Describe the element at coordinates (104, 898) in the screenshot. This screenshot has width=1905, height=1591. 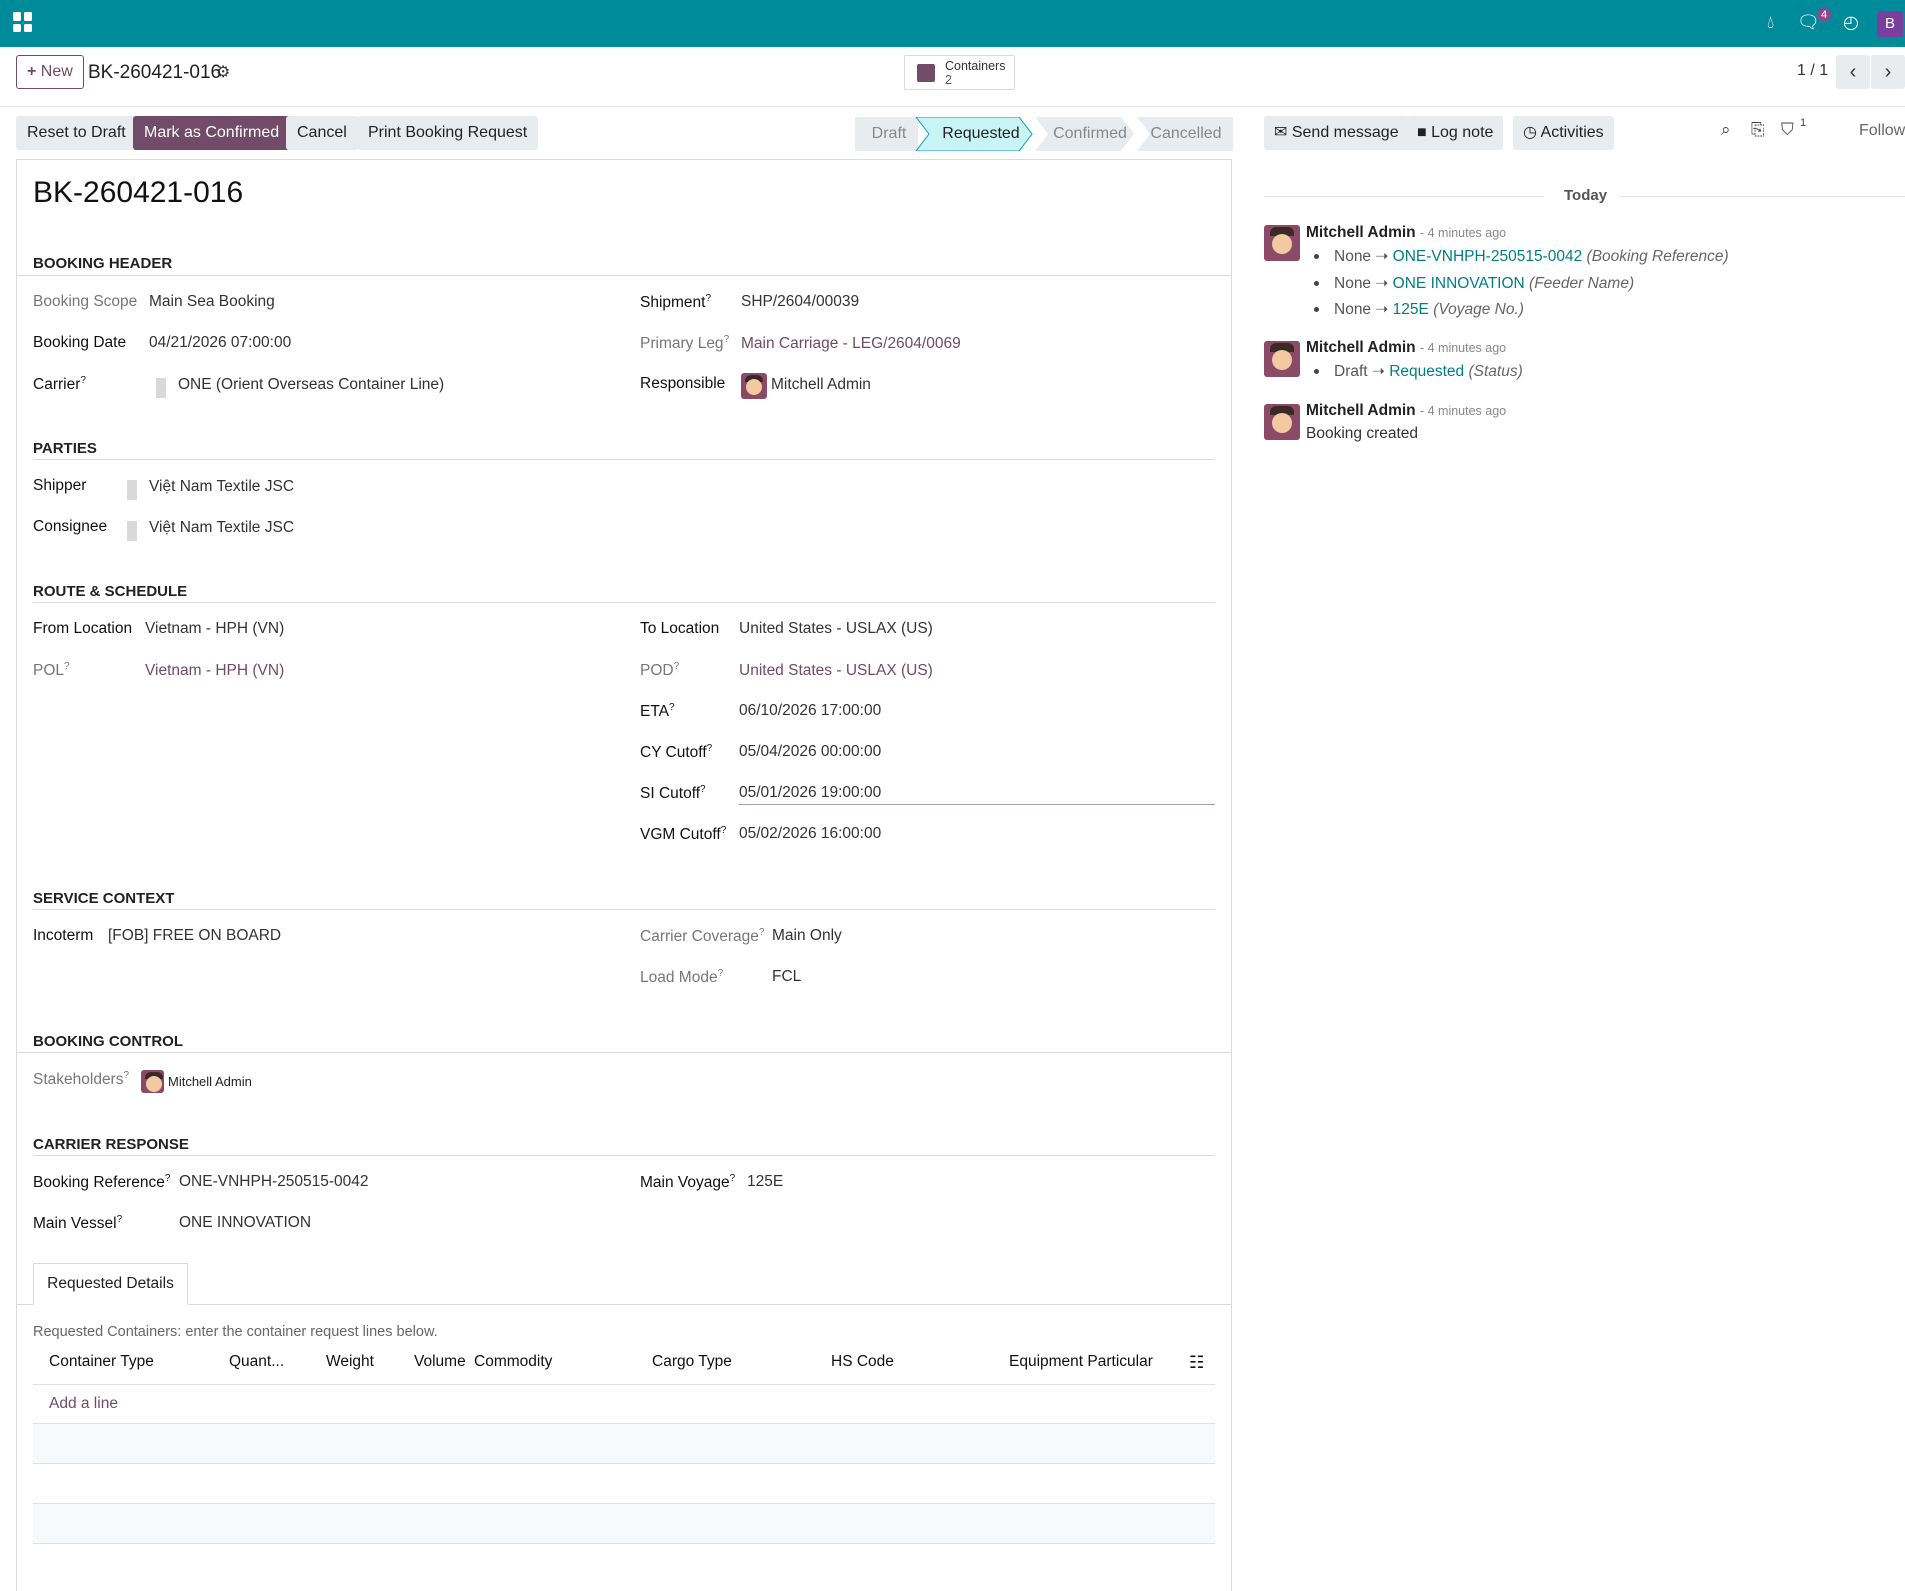
I see `section-service-context: SERVICE CONTEXT` at that location.